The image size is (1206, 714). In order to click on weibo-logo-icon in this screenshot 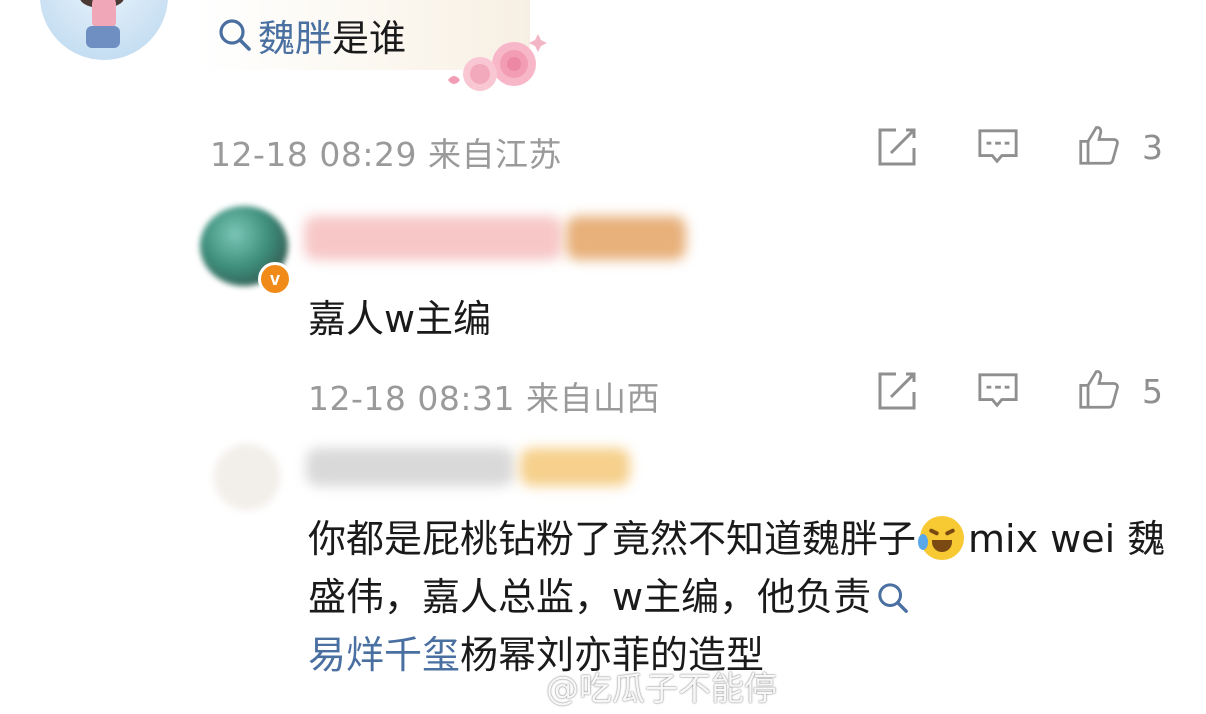, I will do `click(521, 687)`.